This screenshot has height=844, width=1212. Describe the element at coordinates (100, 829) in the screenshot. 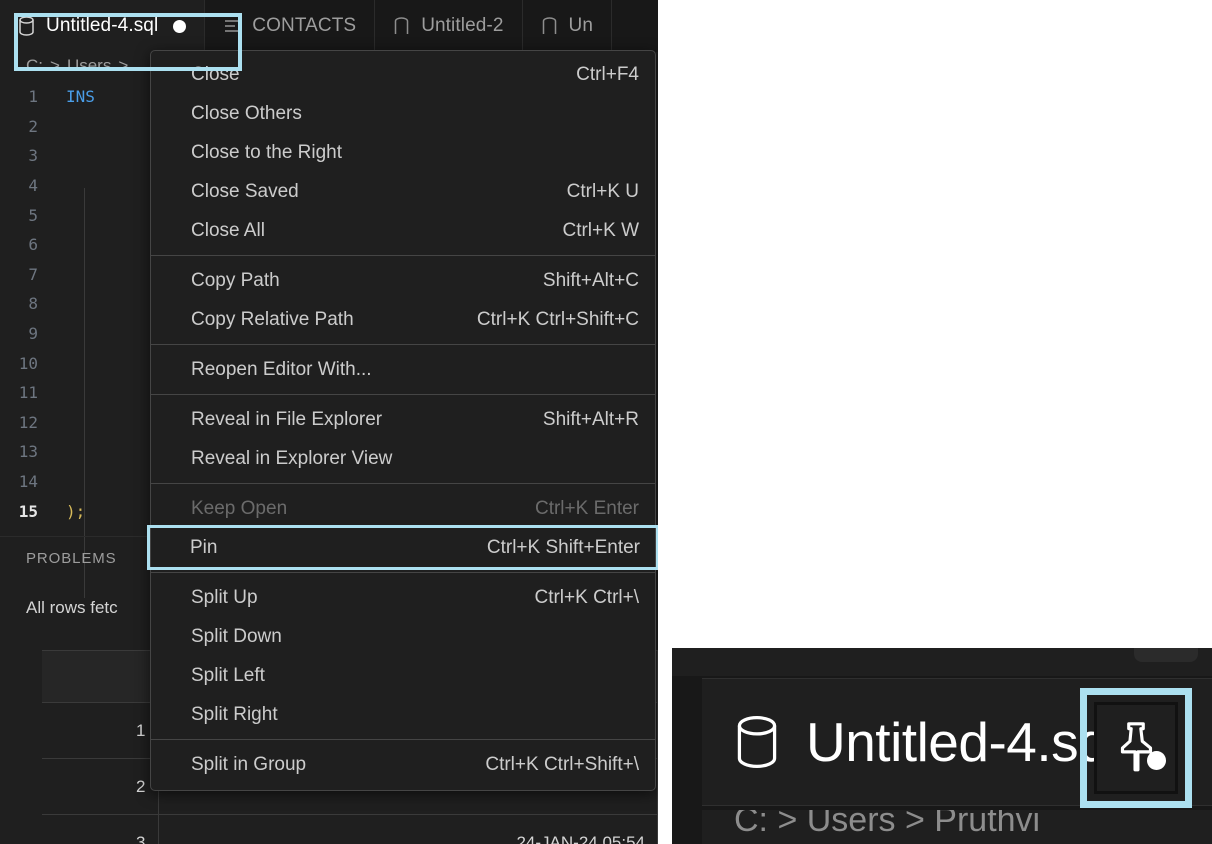

I see `table-cell-rownum: 3` at that location.